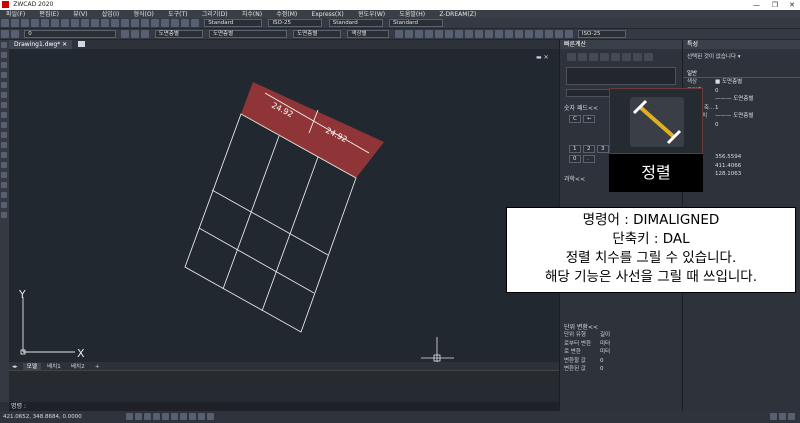 The height and width of the screenshot is (423, 800). I want to click on help-icon, so click(195, 23).